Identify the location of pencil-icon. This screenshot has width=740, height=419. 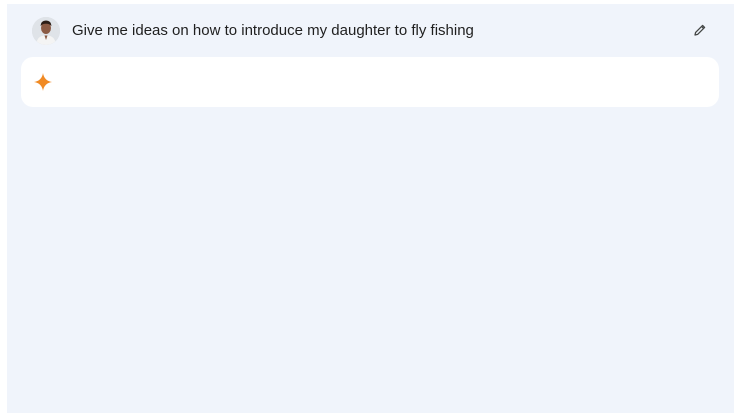
(700, 30).